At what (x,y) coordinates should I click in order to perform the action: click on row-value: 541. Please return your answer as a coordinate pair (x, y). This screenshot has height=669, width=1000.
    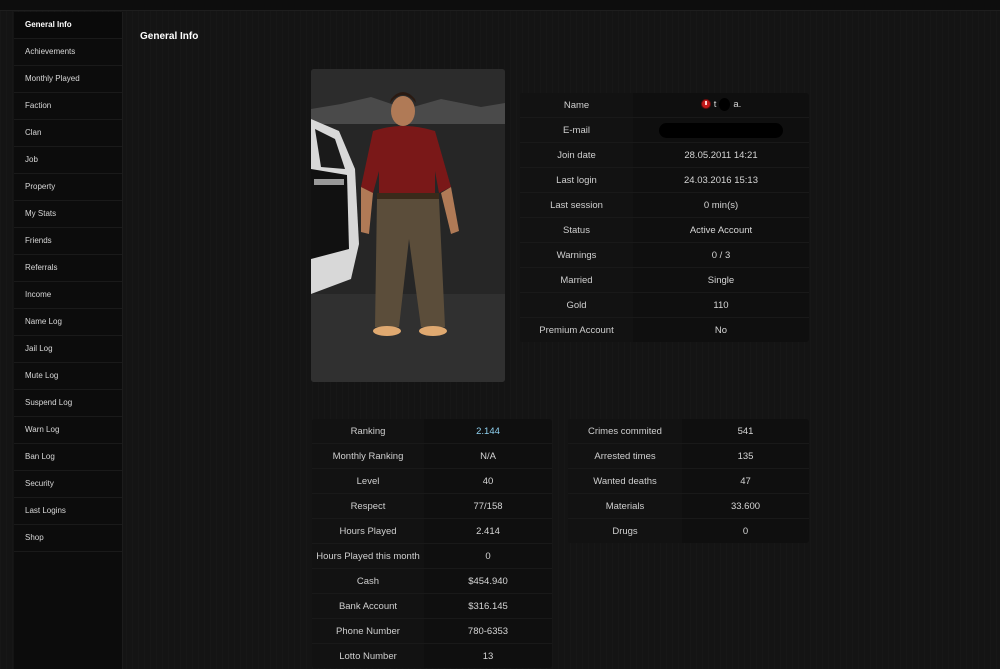
    Looking at the image, I should click on (745, 431).